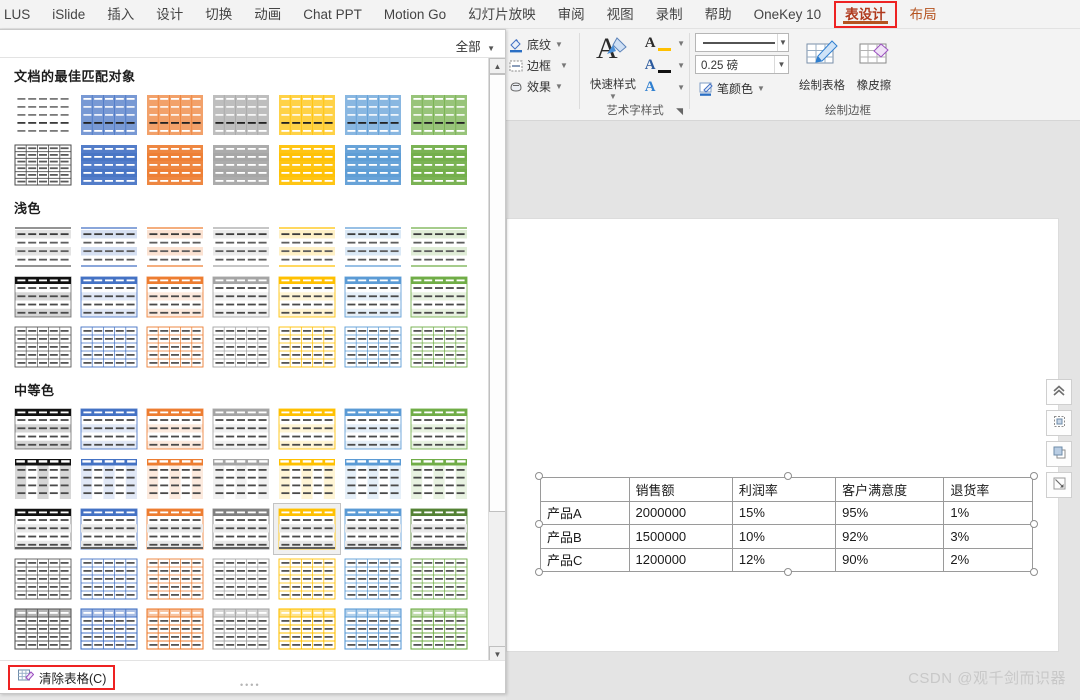 The image size is (1080, 700). What do you see at coordinates (865, 14) in the screenshot?
I see `menu-tab-表设计: 表设计` at bounding box center [865, 14].